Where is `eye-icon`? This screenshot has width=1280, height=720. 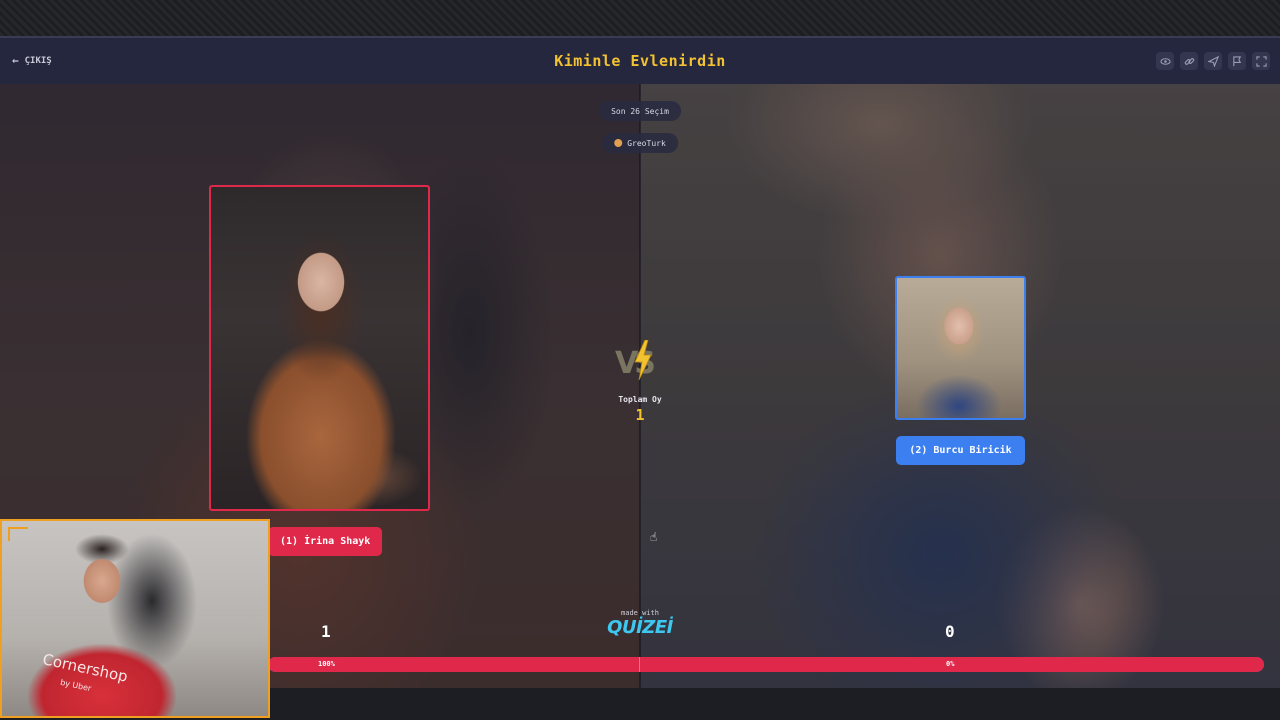 eye-icon is located at coordinates (1165, 61).